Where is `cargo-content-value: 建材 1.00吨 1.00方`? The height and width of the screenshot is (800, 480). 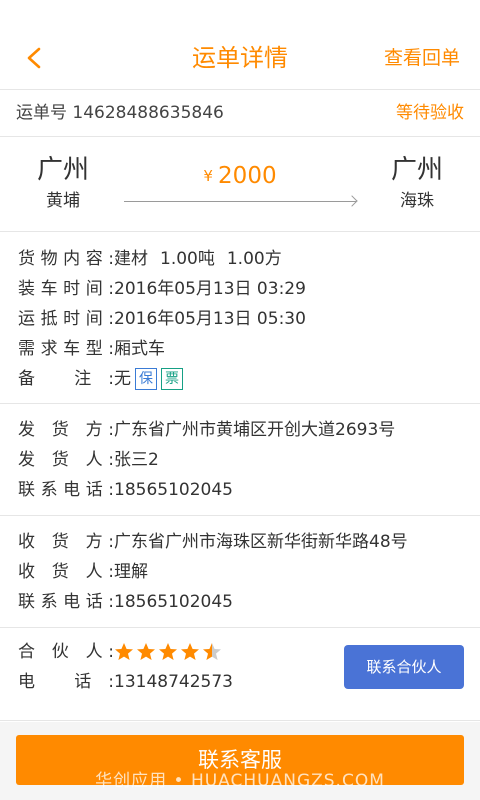 cargo-content-value: 建材 1.00吨 1.00方 is located at coordinates (198, 259).